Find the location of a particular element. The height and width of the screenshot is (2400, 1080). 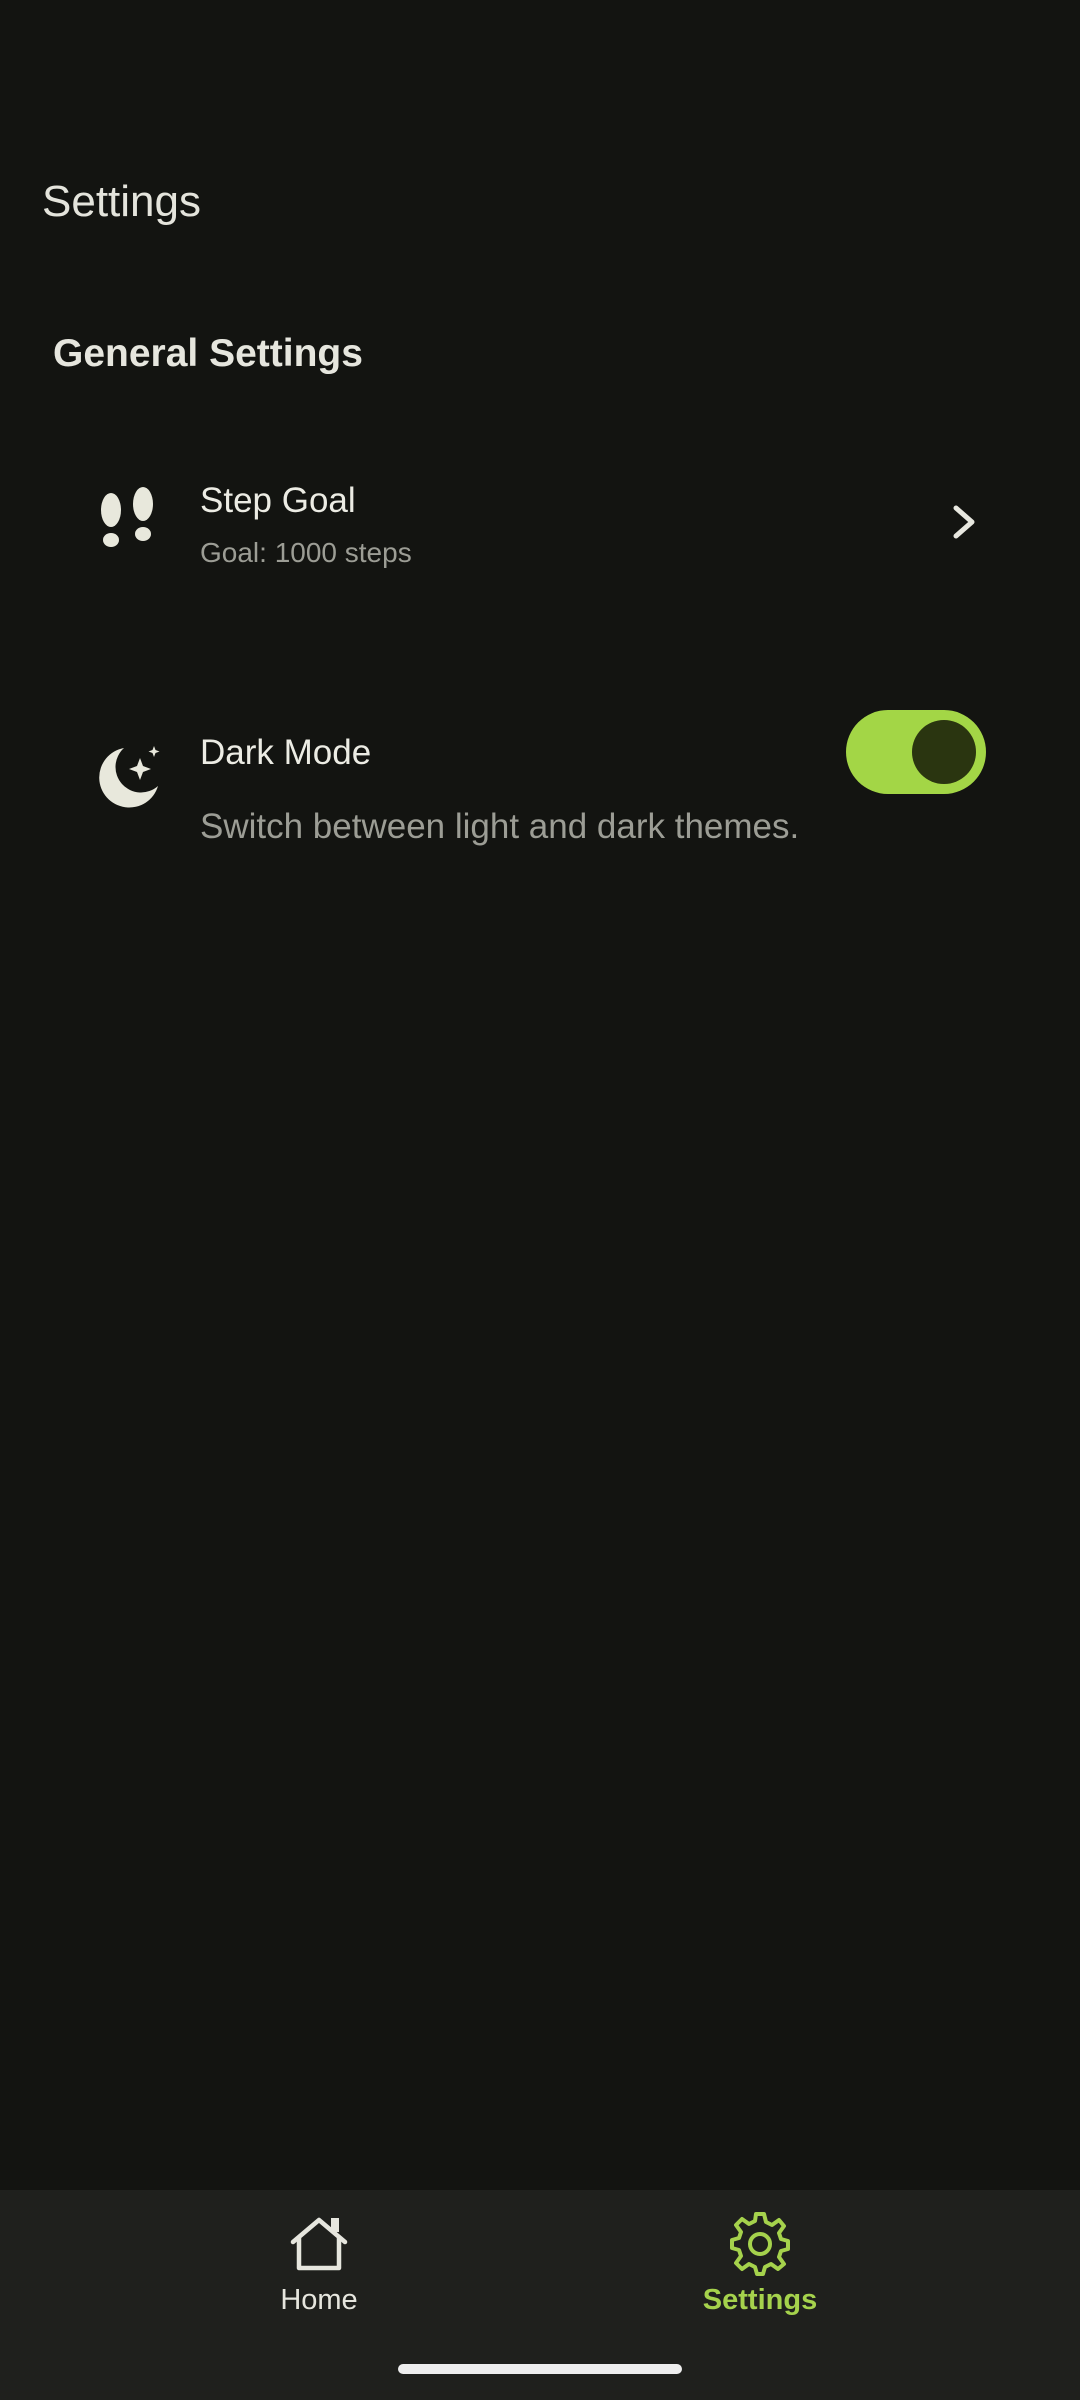

dark-mode-subtitle: Switch between light and dark themes. is located at coordinates (500, 826).